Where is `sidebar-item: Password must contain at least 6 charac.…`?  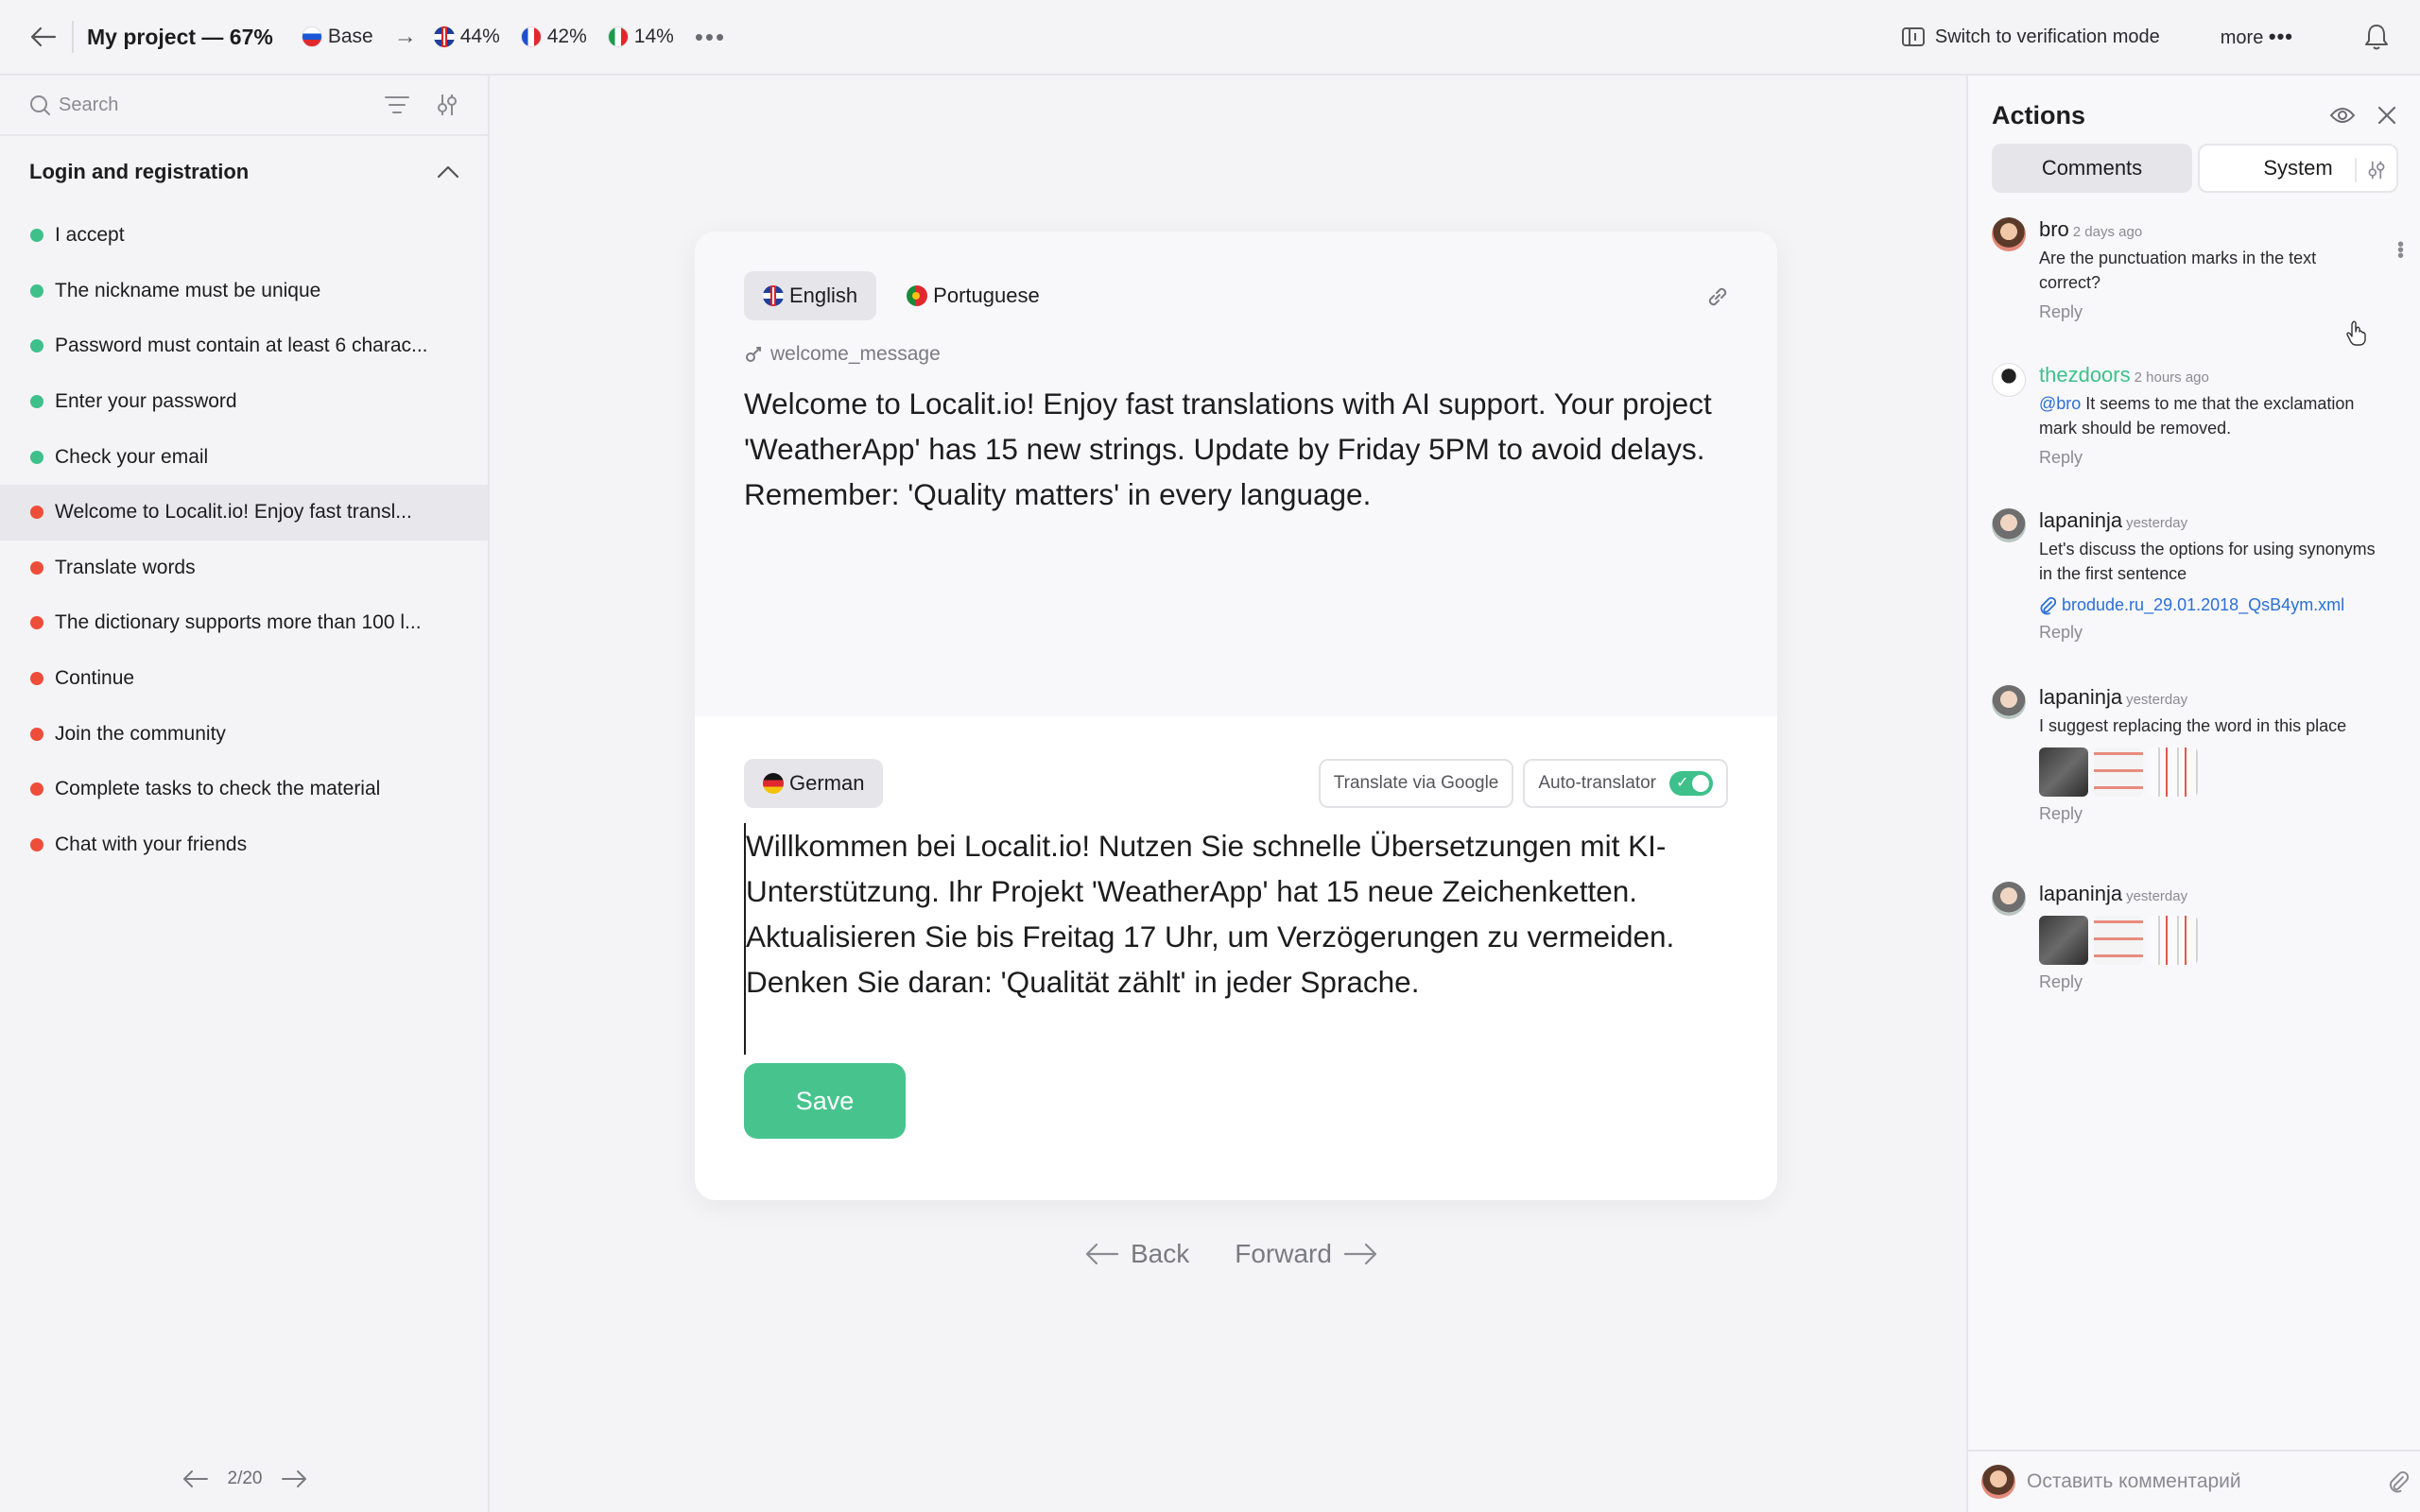
sidebar-item: Password must contain at least 6 charac.… is located at coordinates (244, 346).